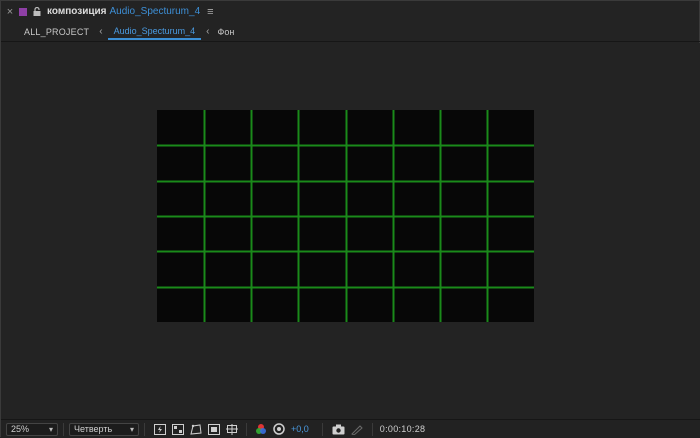  What do you see at coordinates (214, 429) in the screenshot?
I see `region-of-interest-icon` at bounding box center [214, 429].